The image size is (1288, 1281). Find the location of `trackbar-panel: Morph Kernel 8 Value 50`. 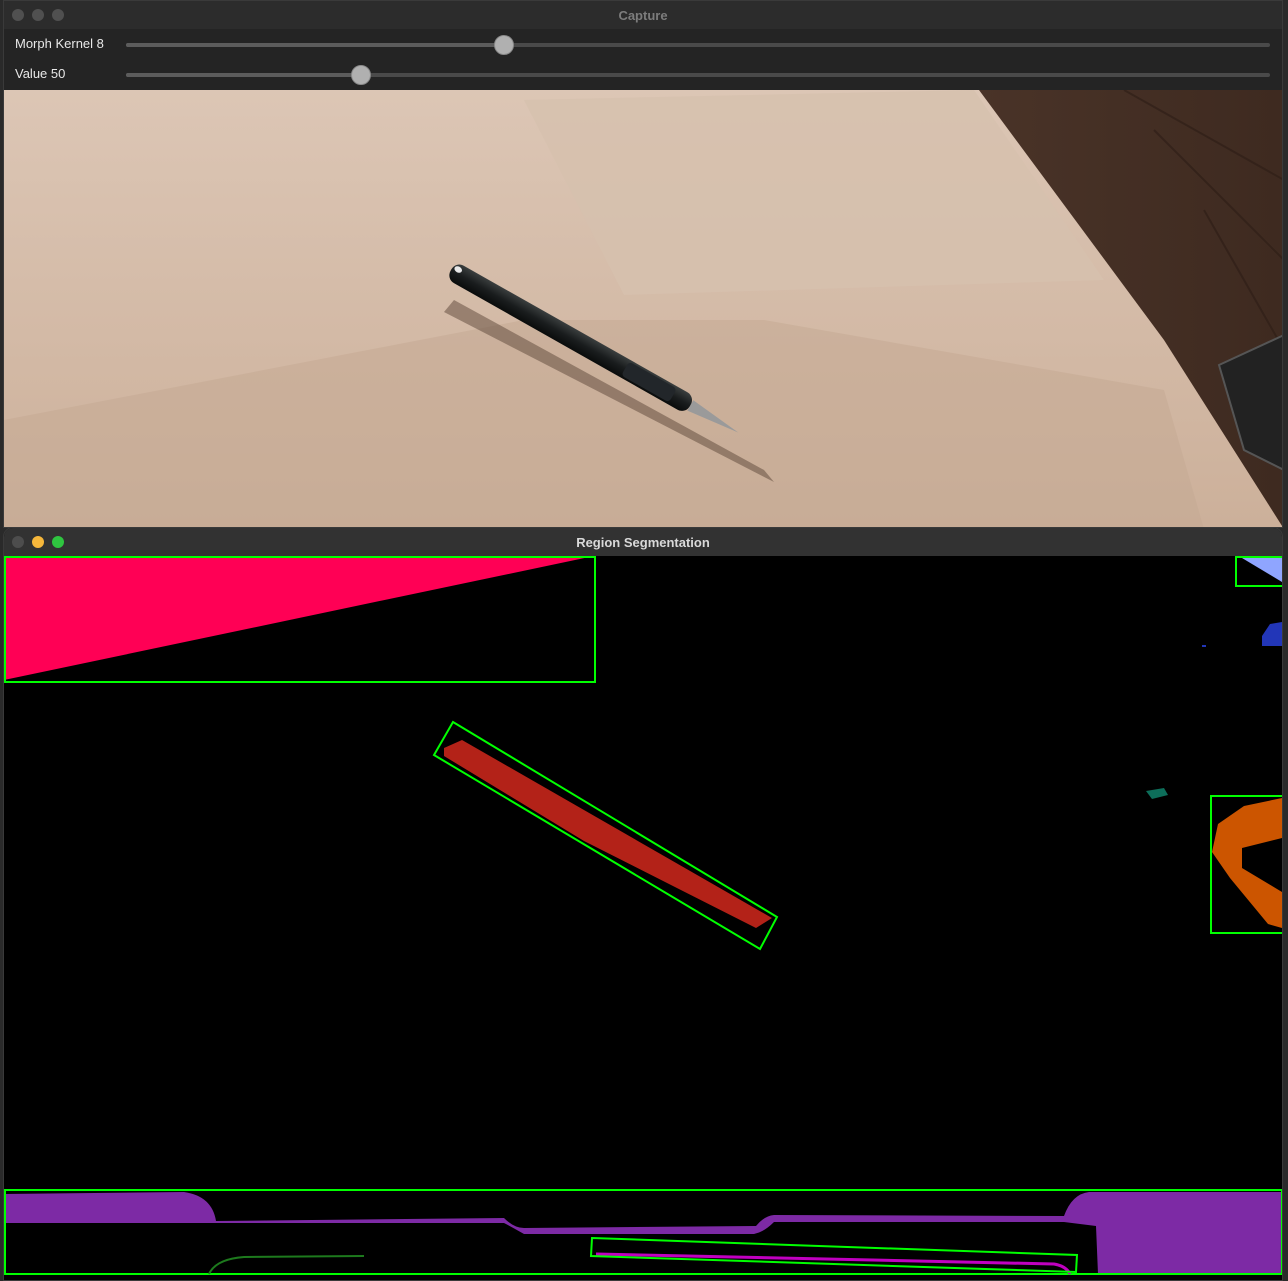

trackbar-panel: Morph Kernel 8 Value 50 is located at coordinates (643, 59).